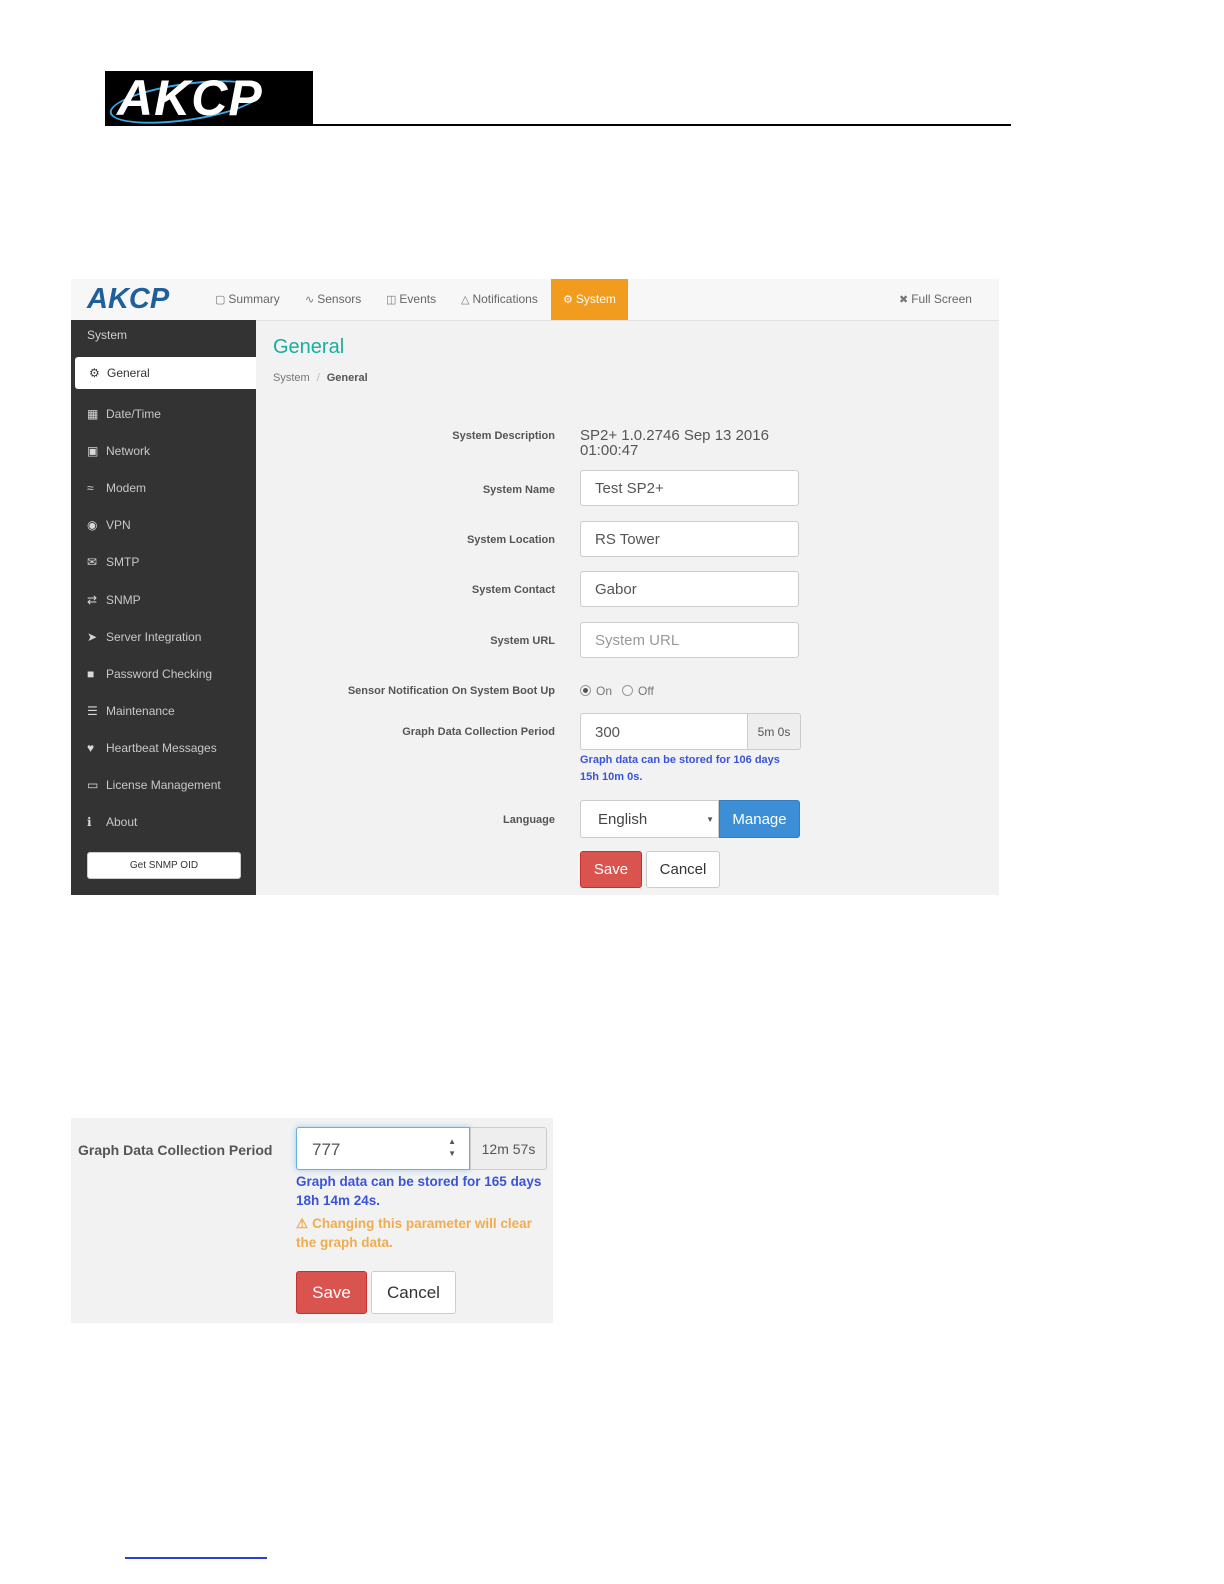  What do you see at coordinates (478, 732) in the screenshot?
I see `label-graph-data-period: Graph Data Collection Period` at bounding box center [478, 732].